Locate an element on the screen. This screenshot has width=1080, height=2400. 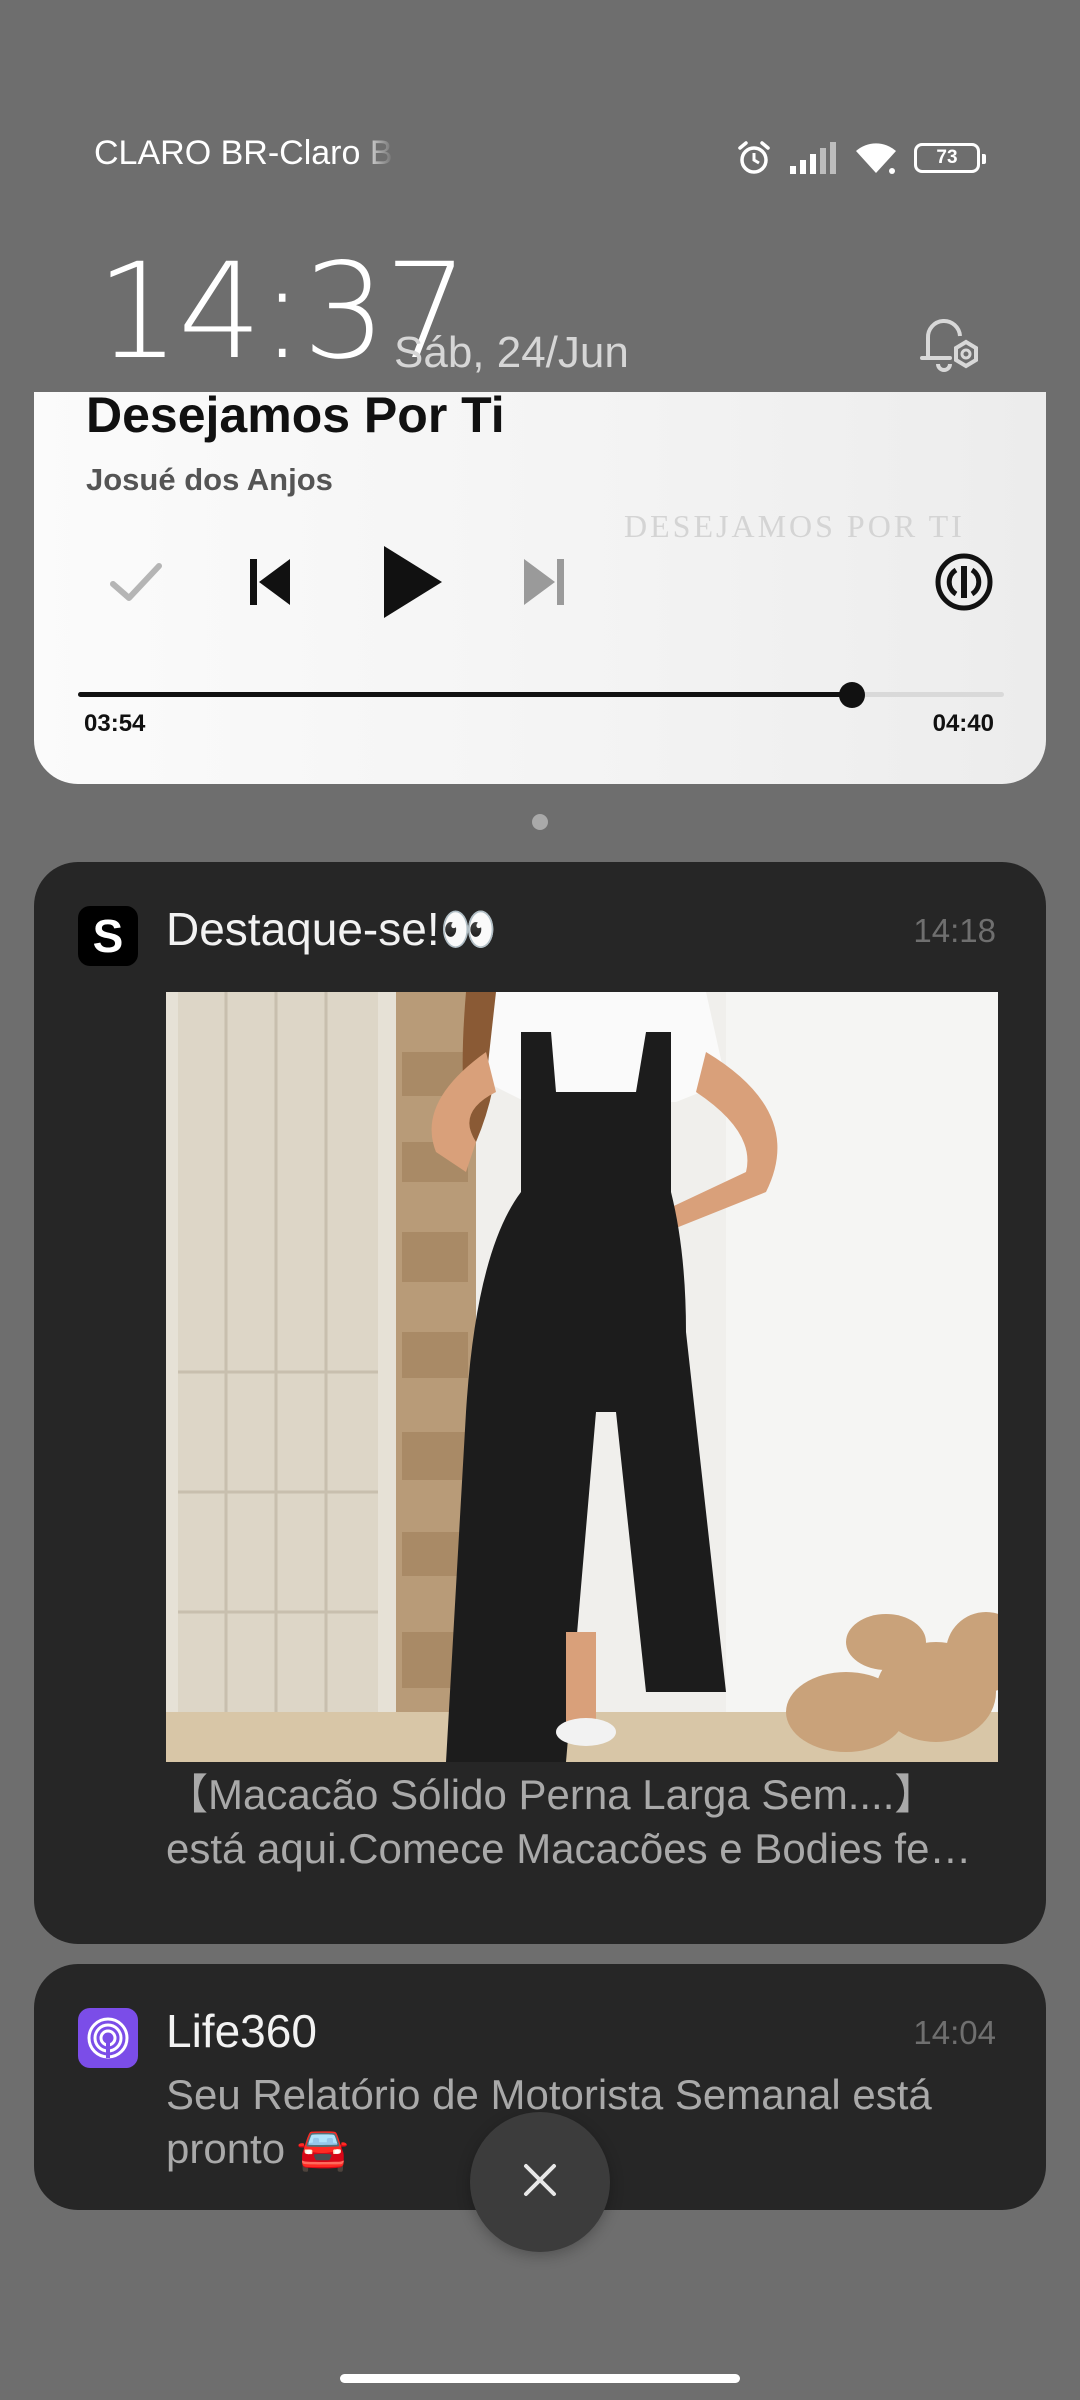
shein-icon: S is located at coordinates (108, 936).